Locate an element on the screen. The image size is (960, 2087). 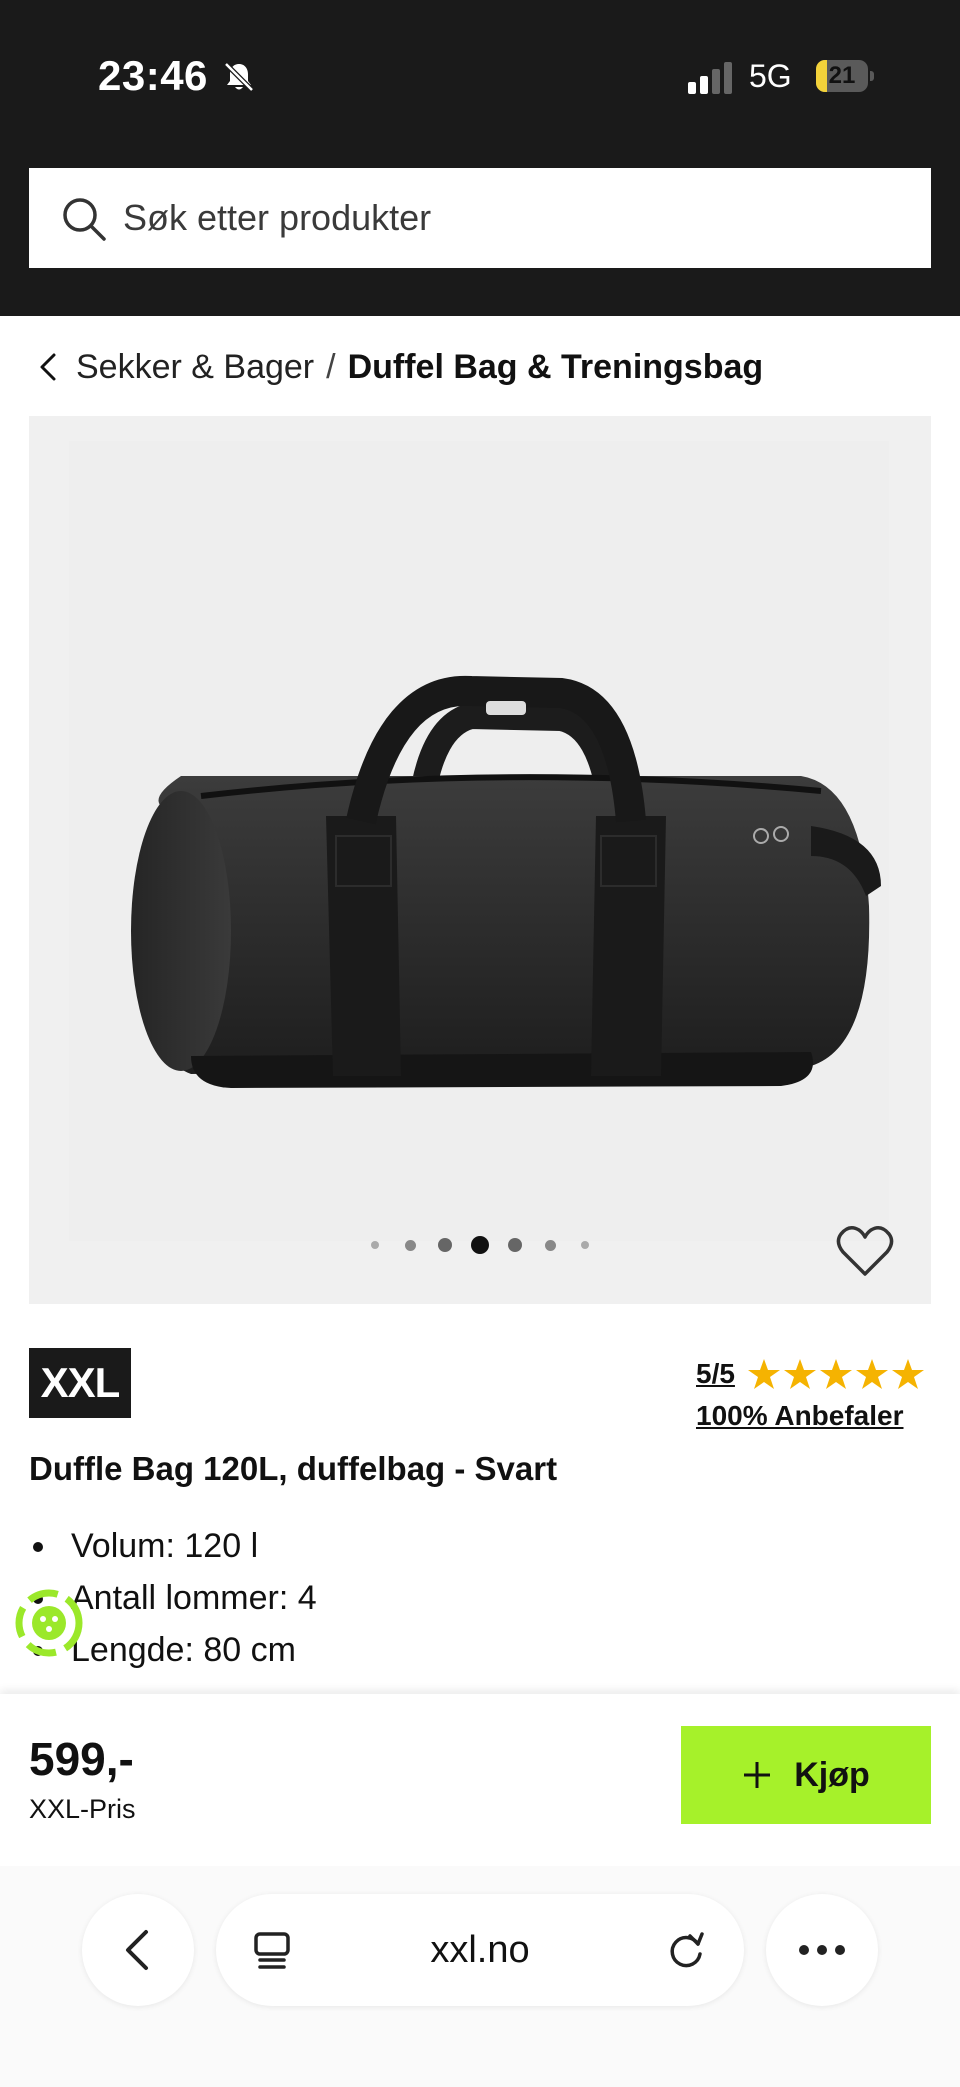
chevron-left-icon is located at coordinates (48, 367).